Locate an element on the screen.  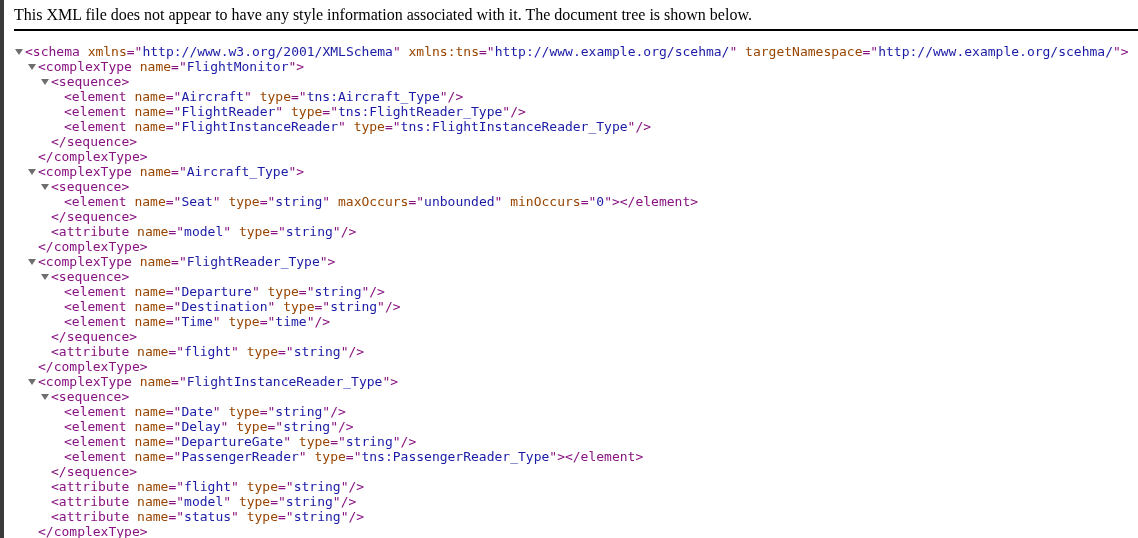
code-line: <complexType name="FlightReader_Type"> is located at coordinates (187, 261).